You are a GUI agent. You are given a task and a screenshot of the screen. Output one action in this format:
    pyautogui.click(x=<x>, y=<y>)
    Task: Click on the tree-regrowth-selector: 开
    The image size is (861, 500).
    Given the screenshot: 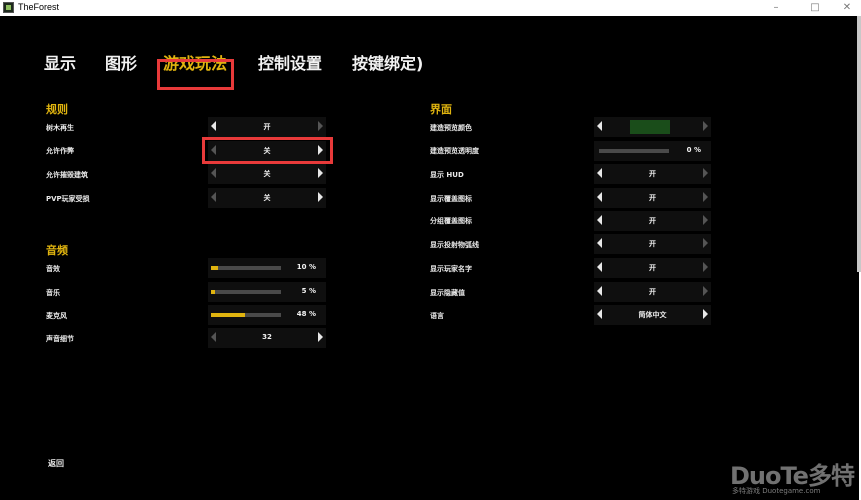 What is the action you would take?
    pyautogui.click(x=267, y=127)
    